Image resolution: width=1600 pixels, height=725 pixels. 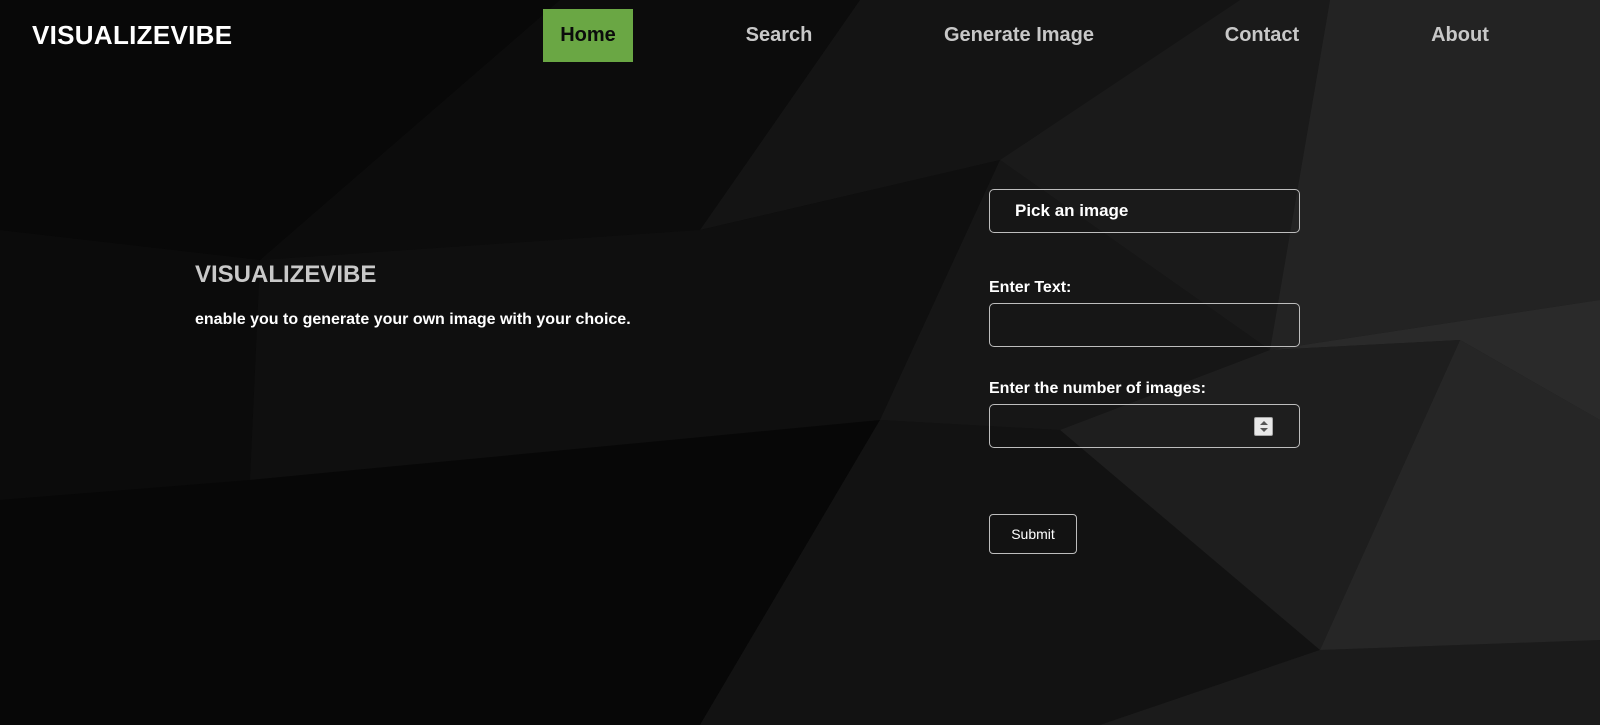 I want to click on hero-title: VISUALIZEVIBE, so click(x=286, y=274).